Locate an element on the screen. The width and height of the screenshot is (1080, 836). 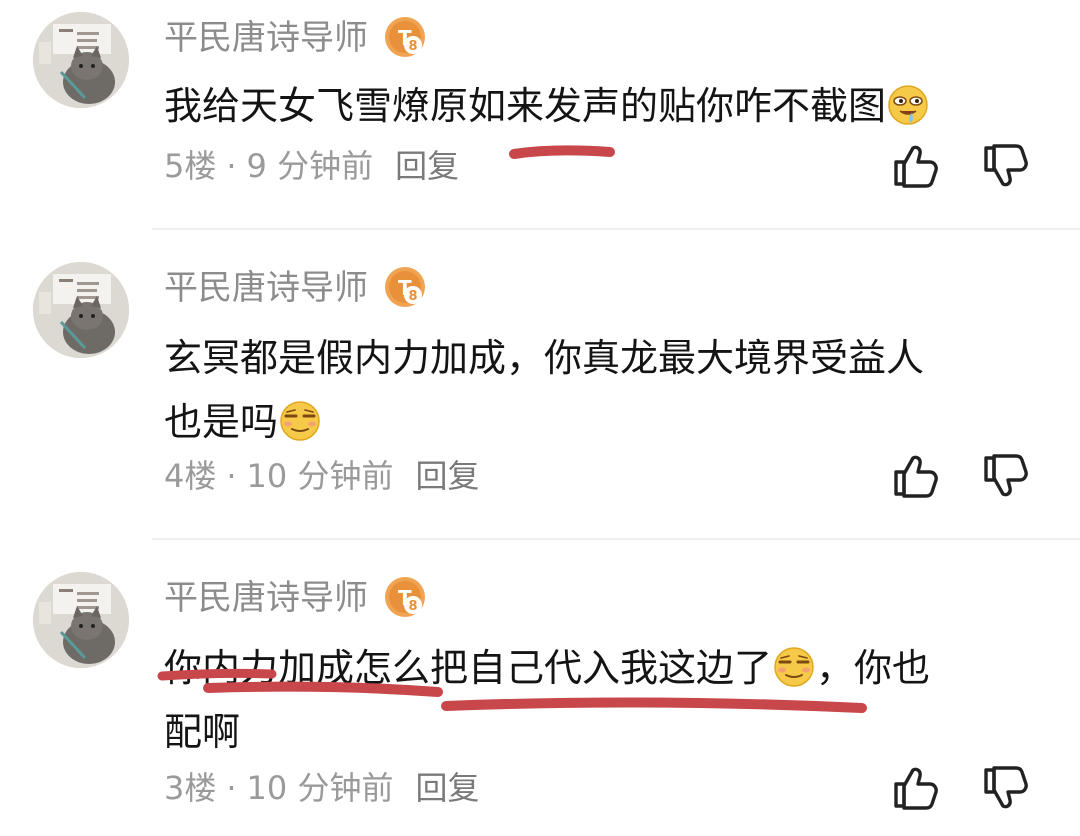
comment-content: 玄冥都是假内力加成，你真龙最大境界受益人 也是吗 is located at coordinates (594, 390).